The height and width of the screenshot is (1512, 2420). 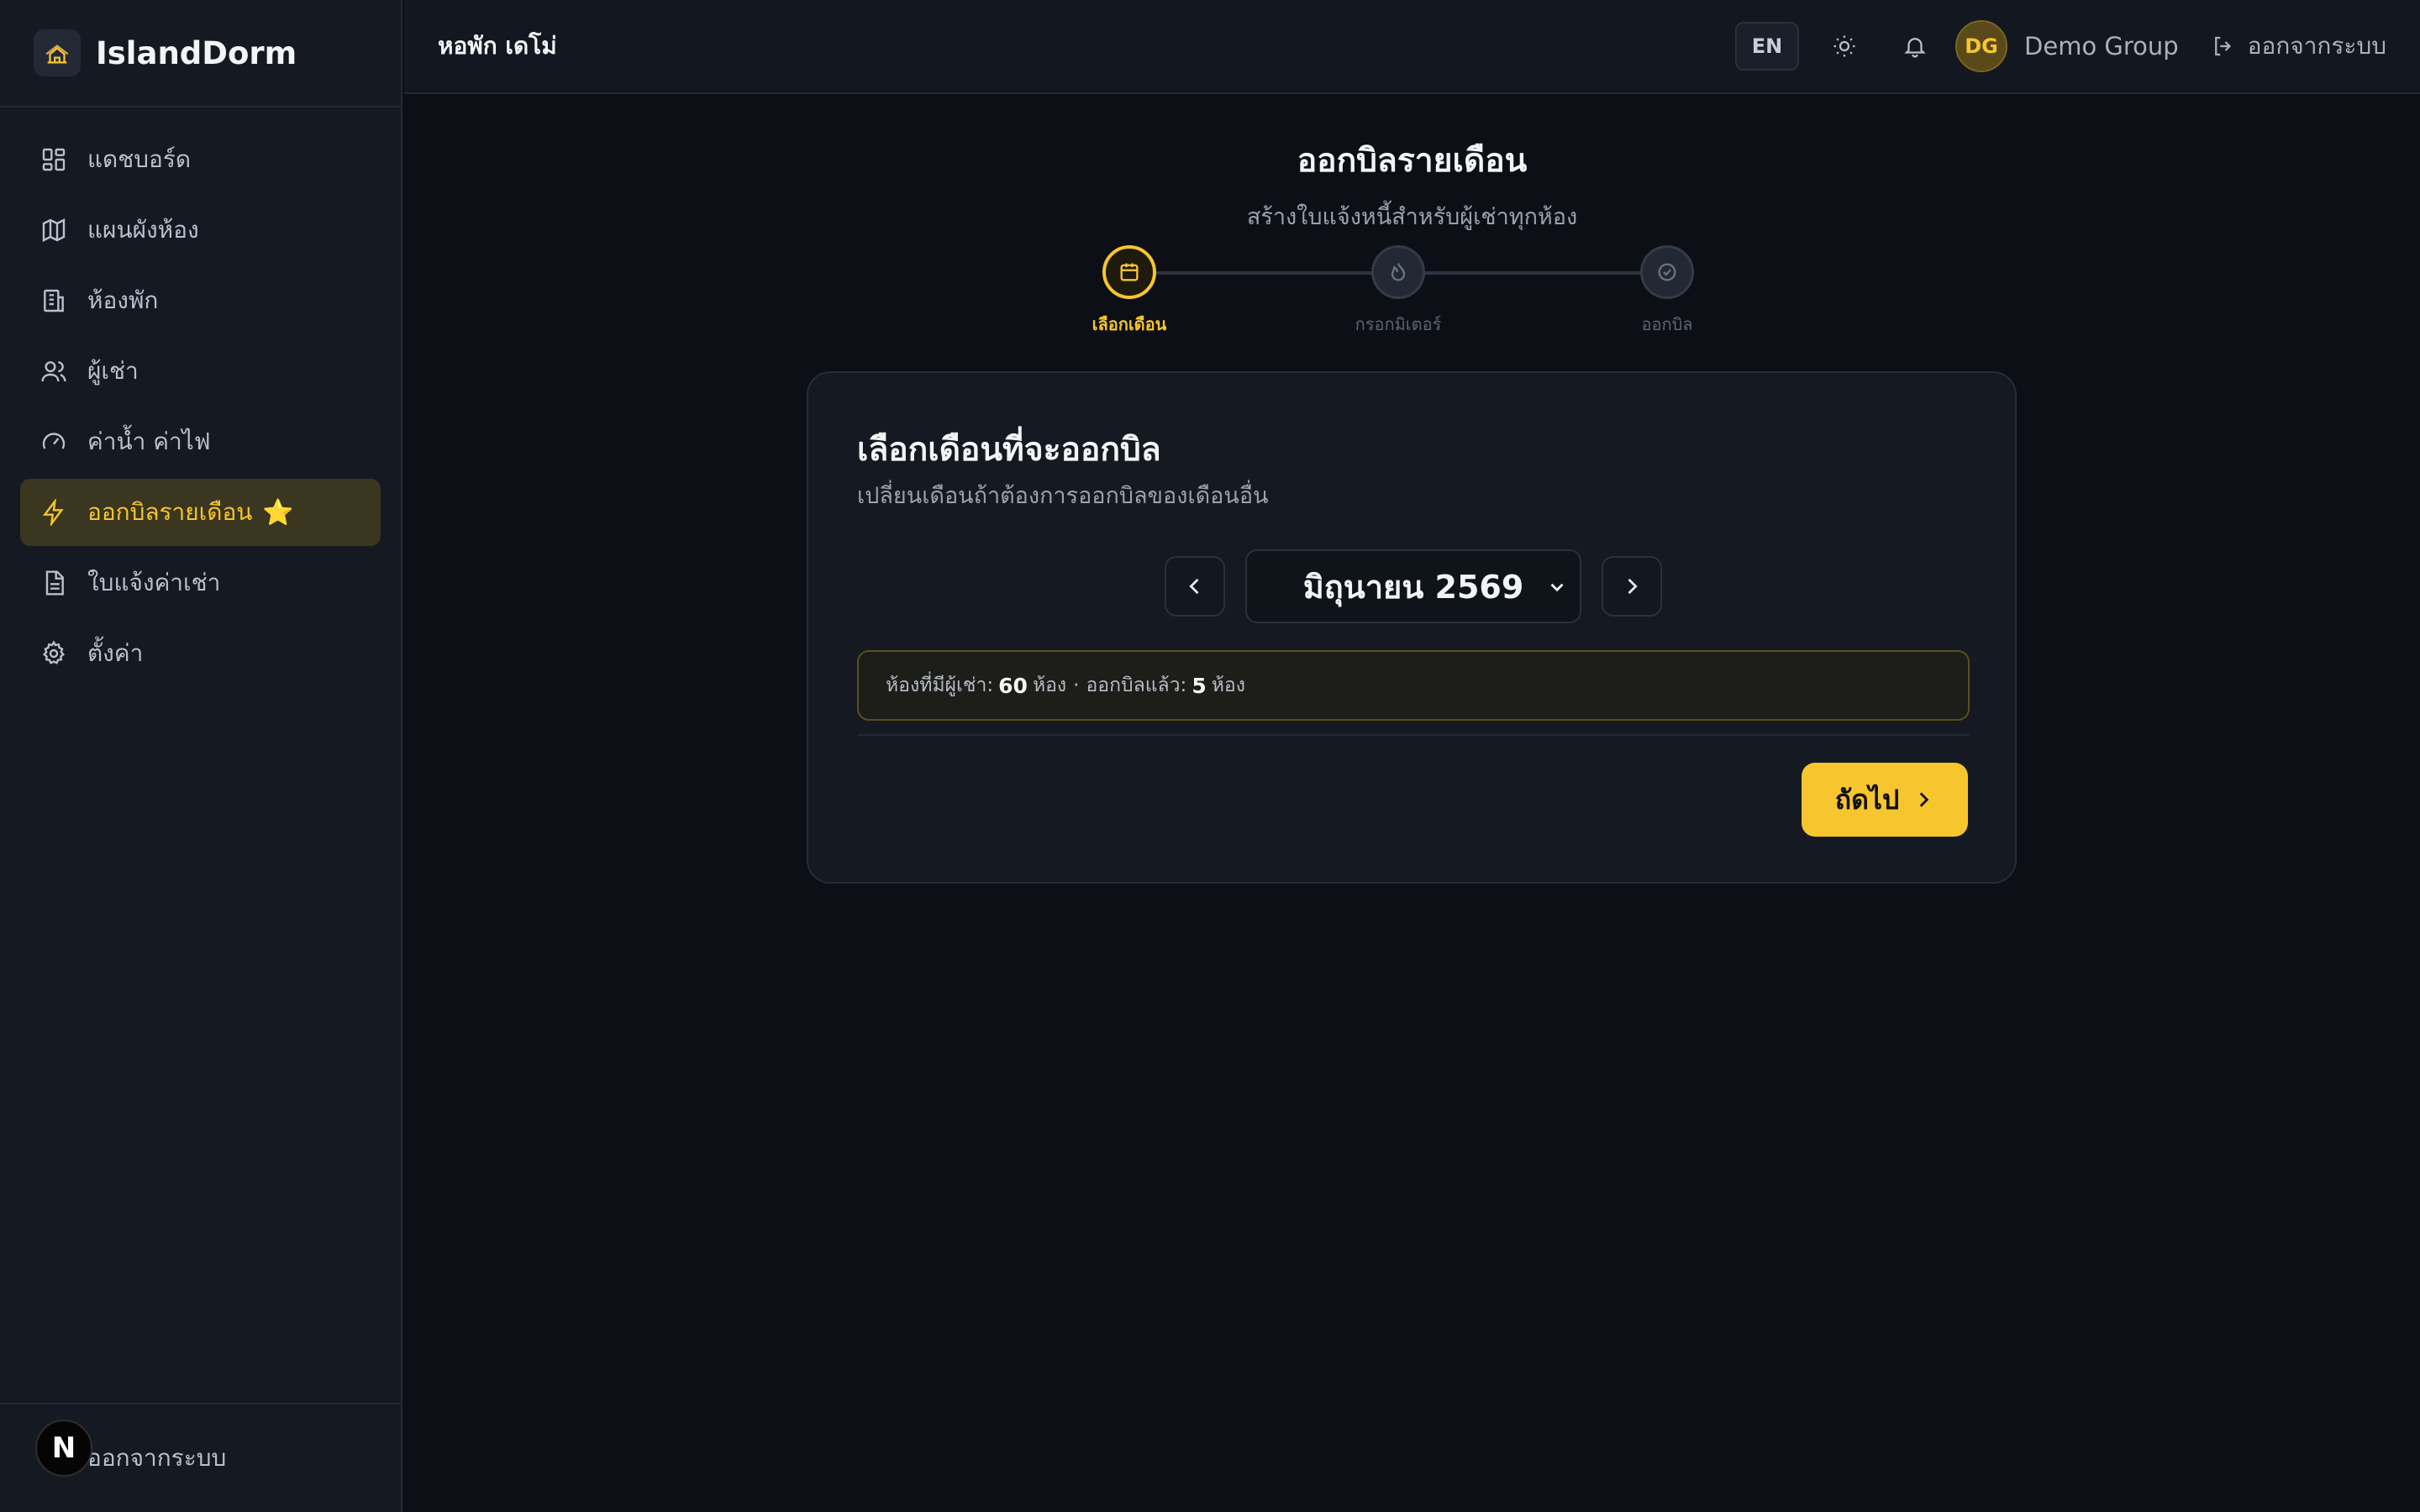 What do you see at coordinates (149, 441) in the screenshot?
I see `sidebar-item-label: ค่าน้ำ ค่าไฟ` at bounding box center [149, 441].